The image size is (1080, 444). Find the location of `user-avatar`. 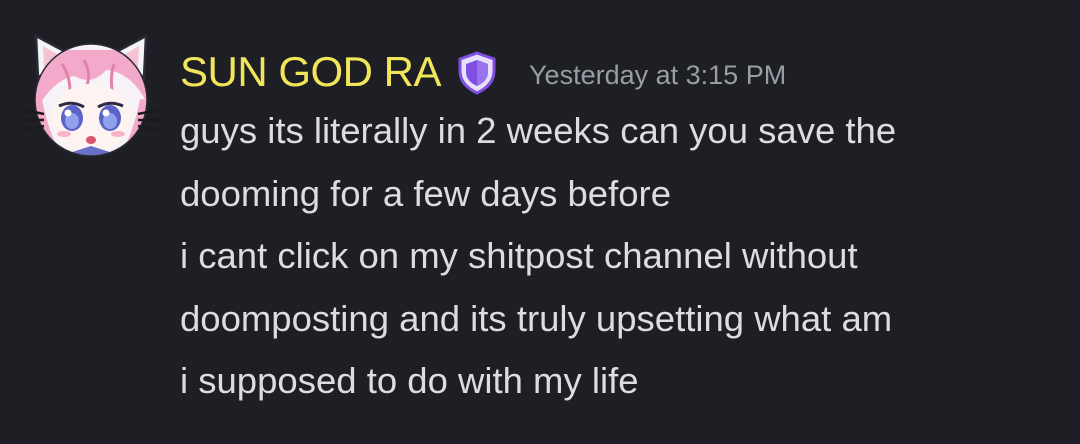

user-avatar is located at coordinates (91, 94).